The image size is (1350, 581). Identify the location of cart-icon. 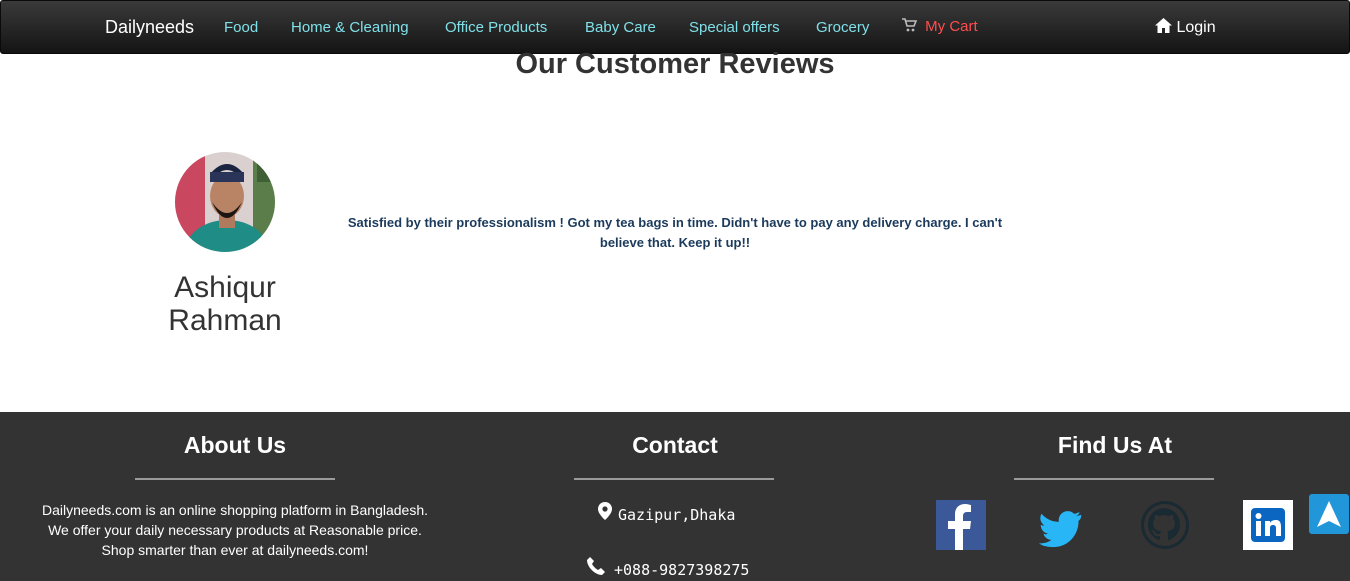
(911, 26).